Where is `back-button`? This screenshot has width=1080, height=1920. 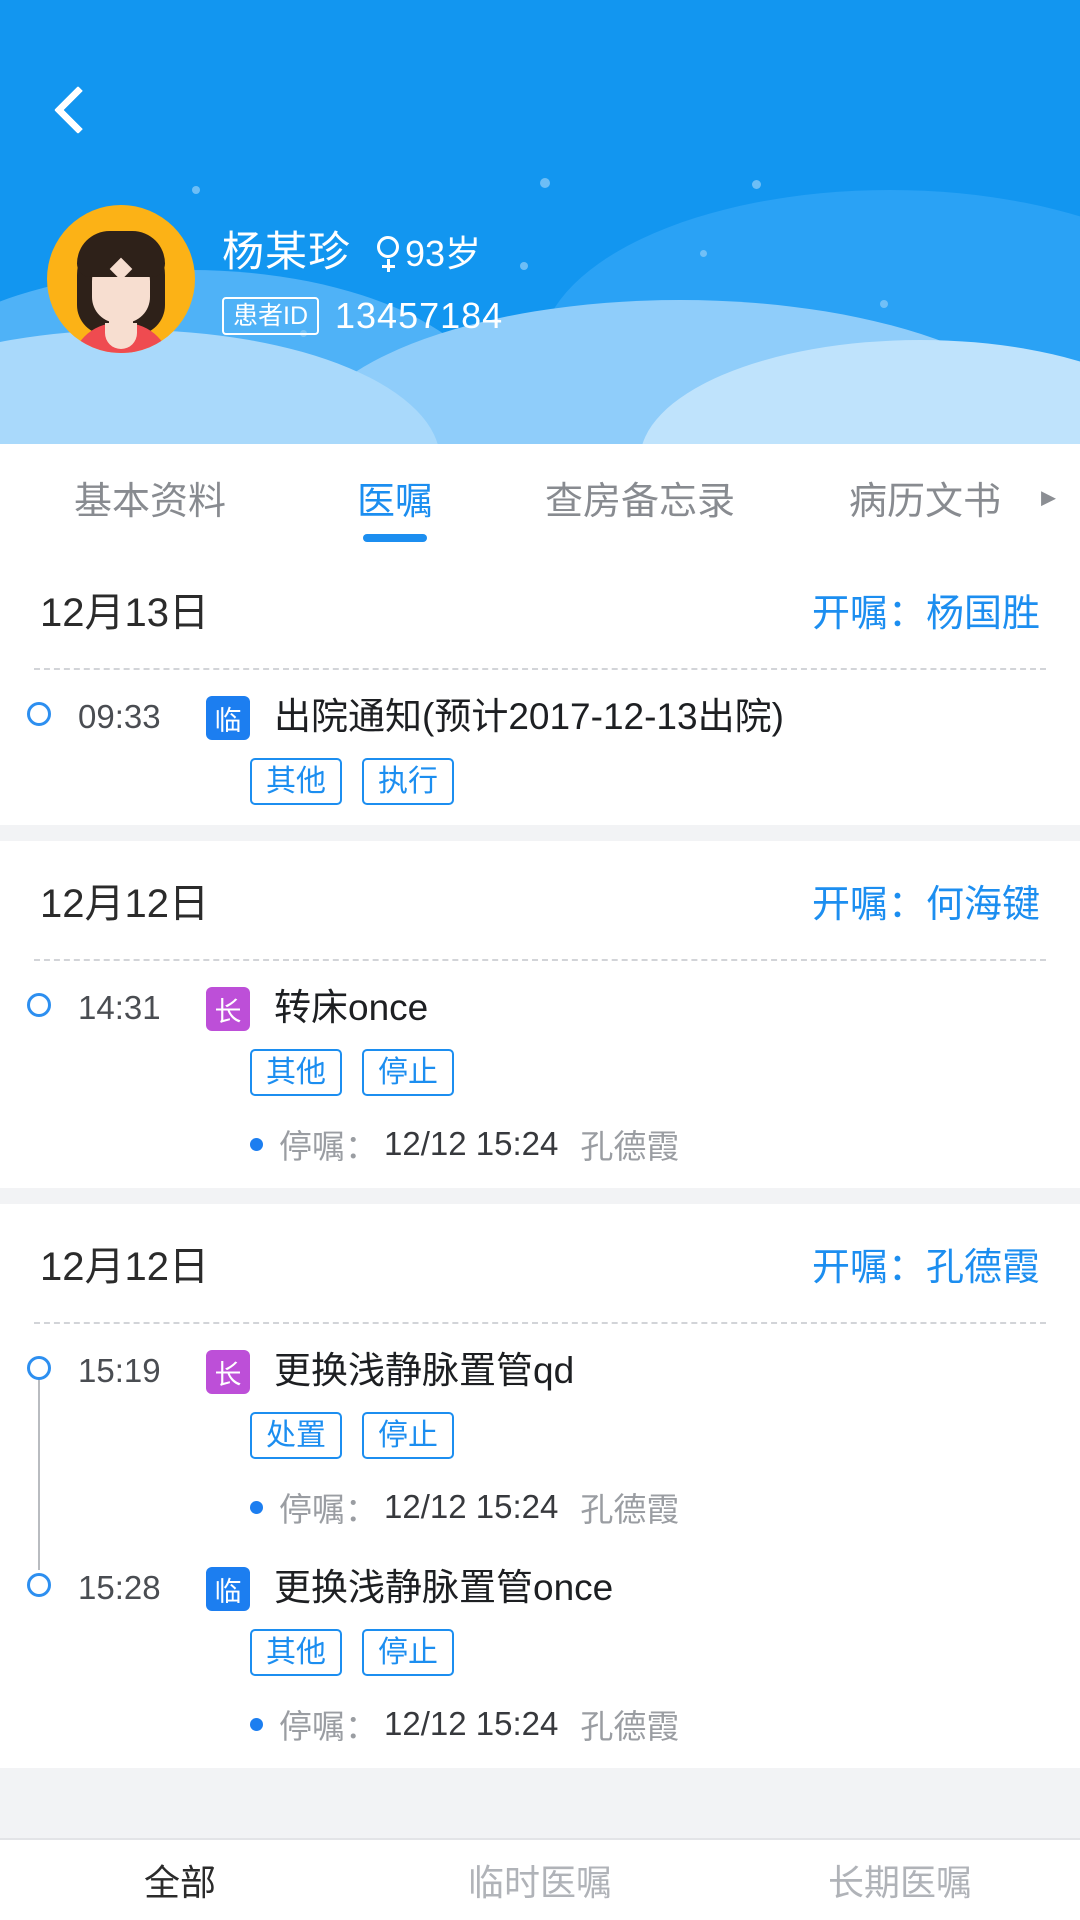
back-button is located at coordinates (78, 110).